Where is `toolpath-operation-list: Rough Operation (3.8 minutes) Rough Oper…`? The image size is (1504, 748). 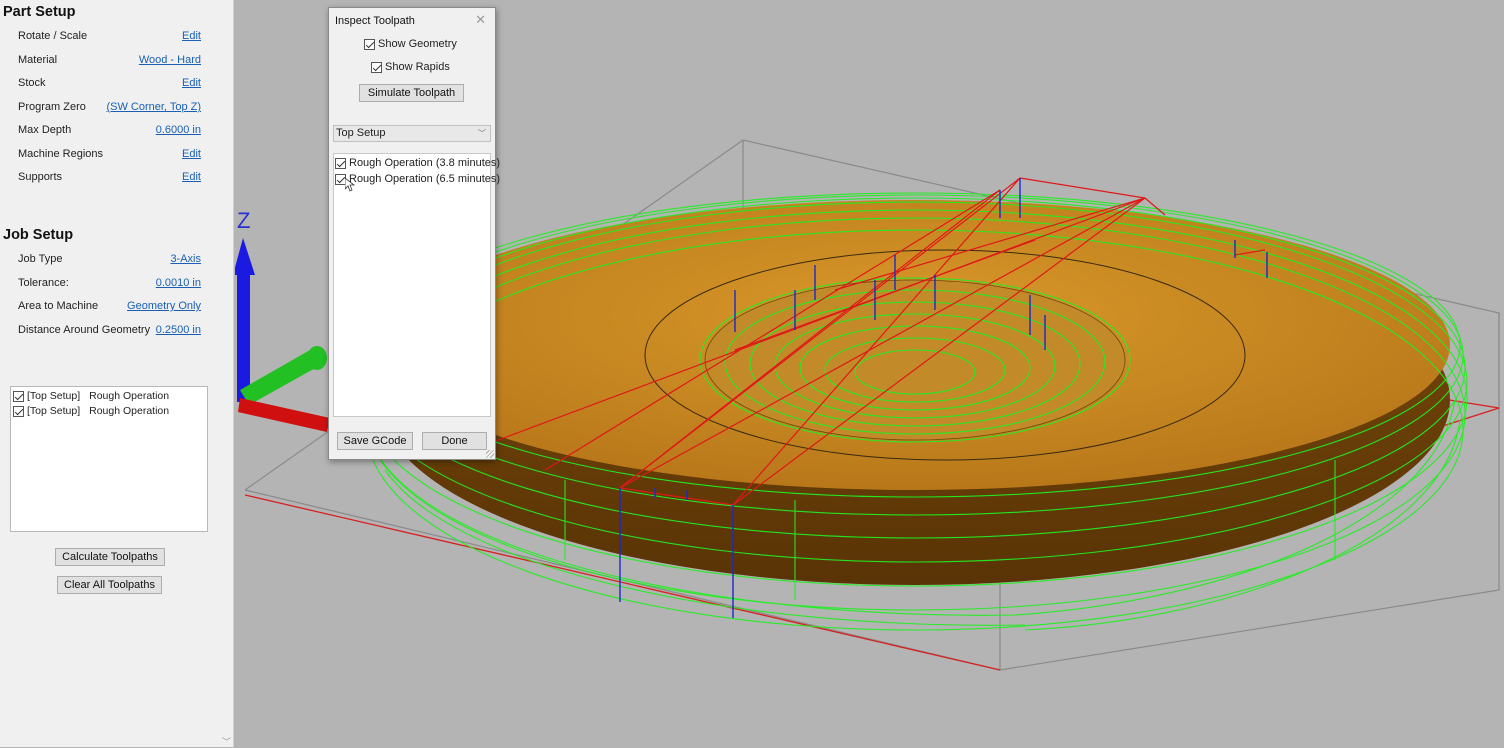
toolpath-operation-list: Rough Operation (3.8 minutes) Rough Oper… is located at coordinates (416, 285).